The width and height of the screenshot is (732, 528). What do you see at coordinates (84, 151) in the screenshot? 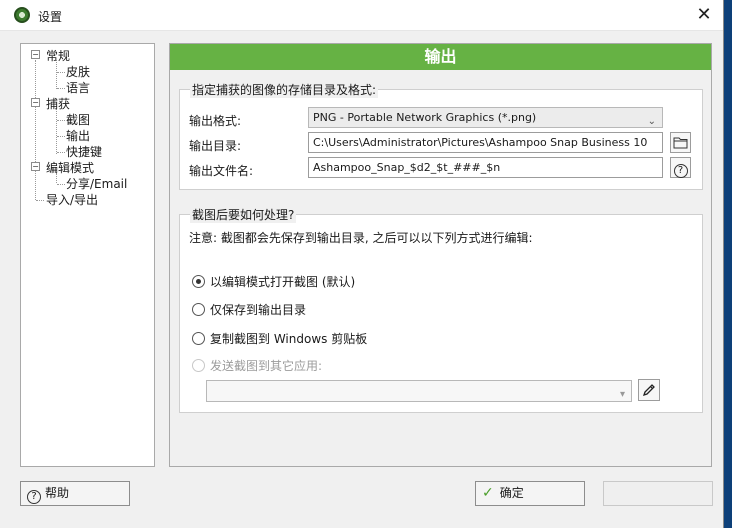
I see `nav-item-hotkeys: 快捷键` at bounding box center [84, 151].